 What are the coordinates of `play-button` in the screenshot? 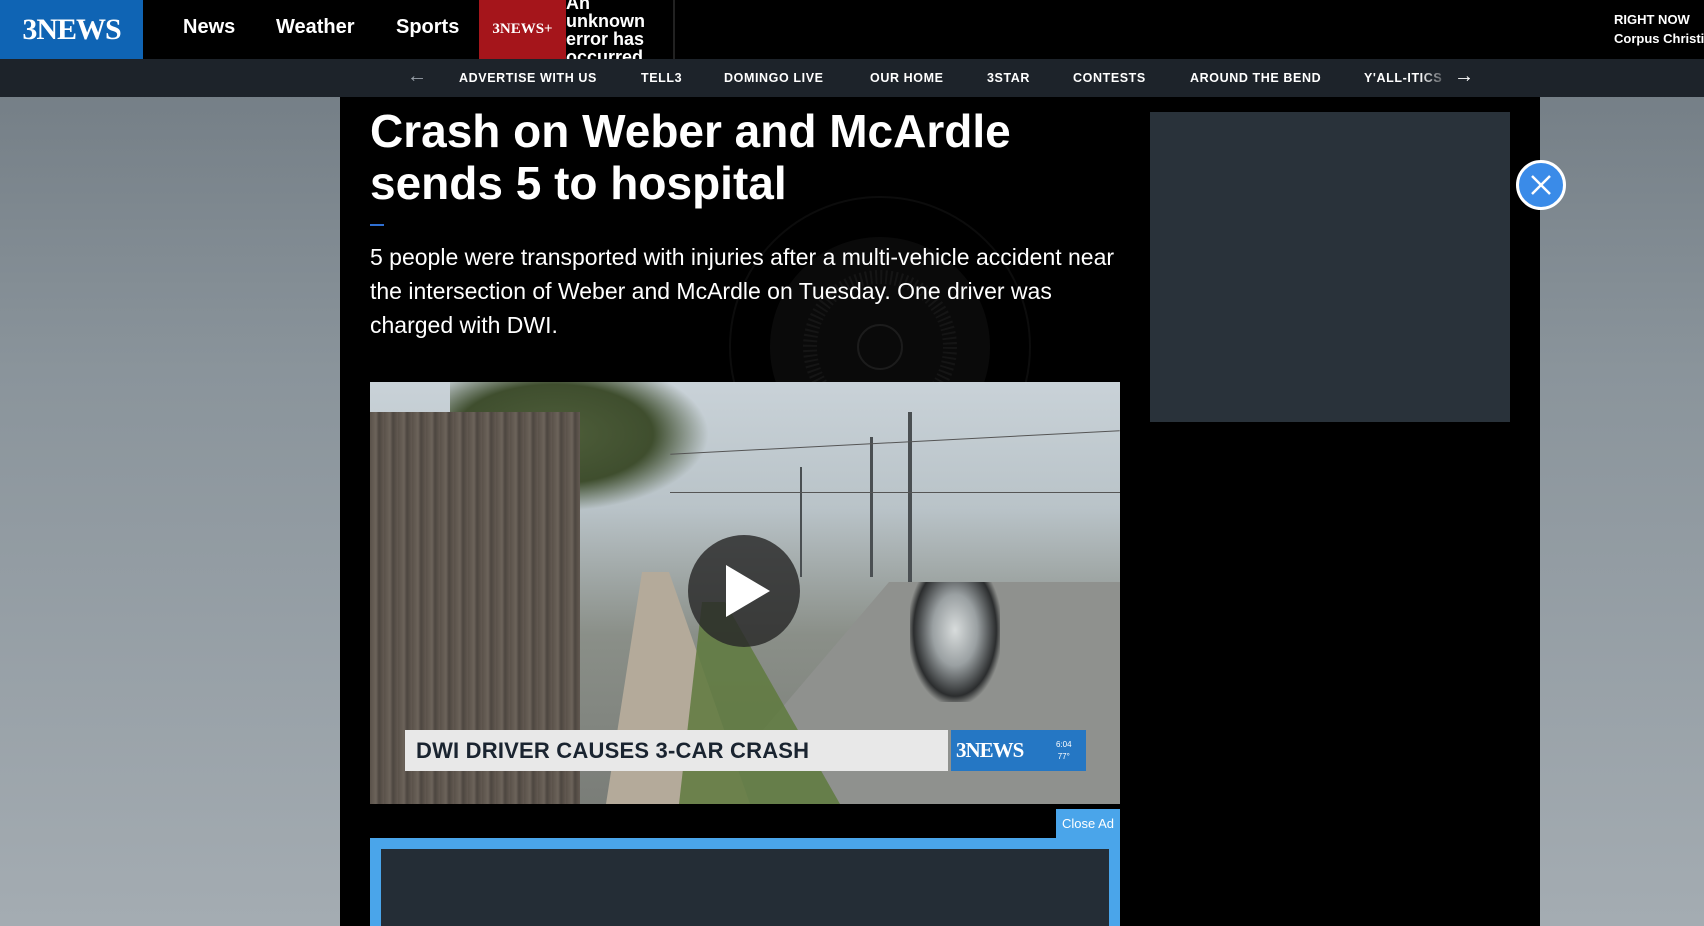 It's located at (744, 591).